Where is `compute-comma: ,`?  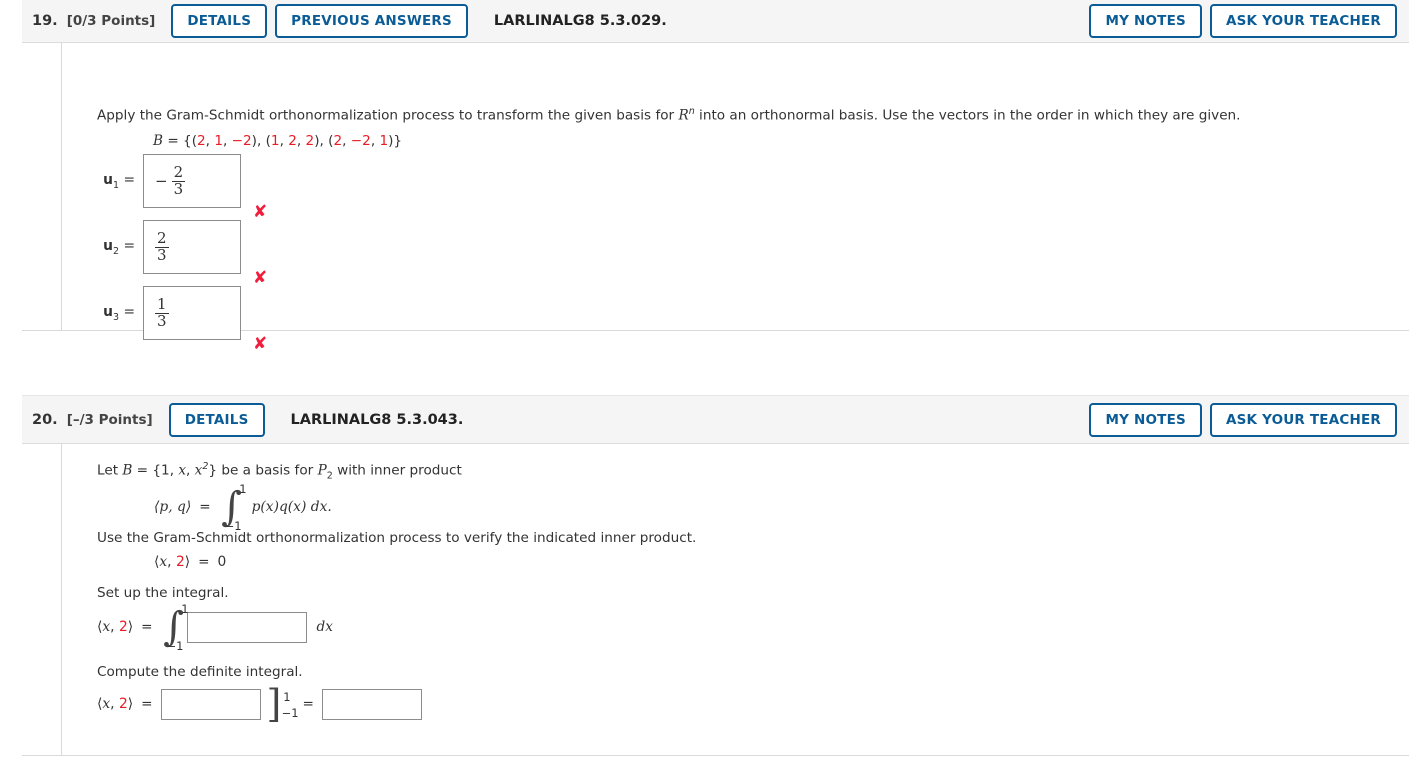
compute-comma: , is located at coordinates (114, 704).